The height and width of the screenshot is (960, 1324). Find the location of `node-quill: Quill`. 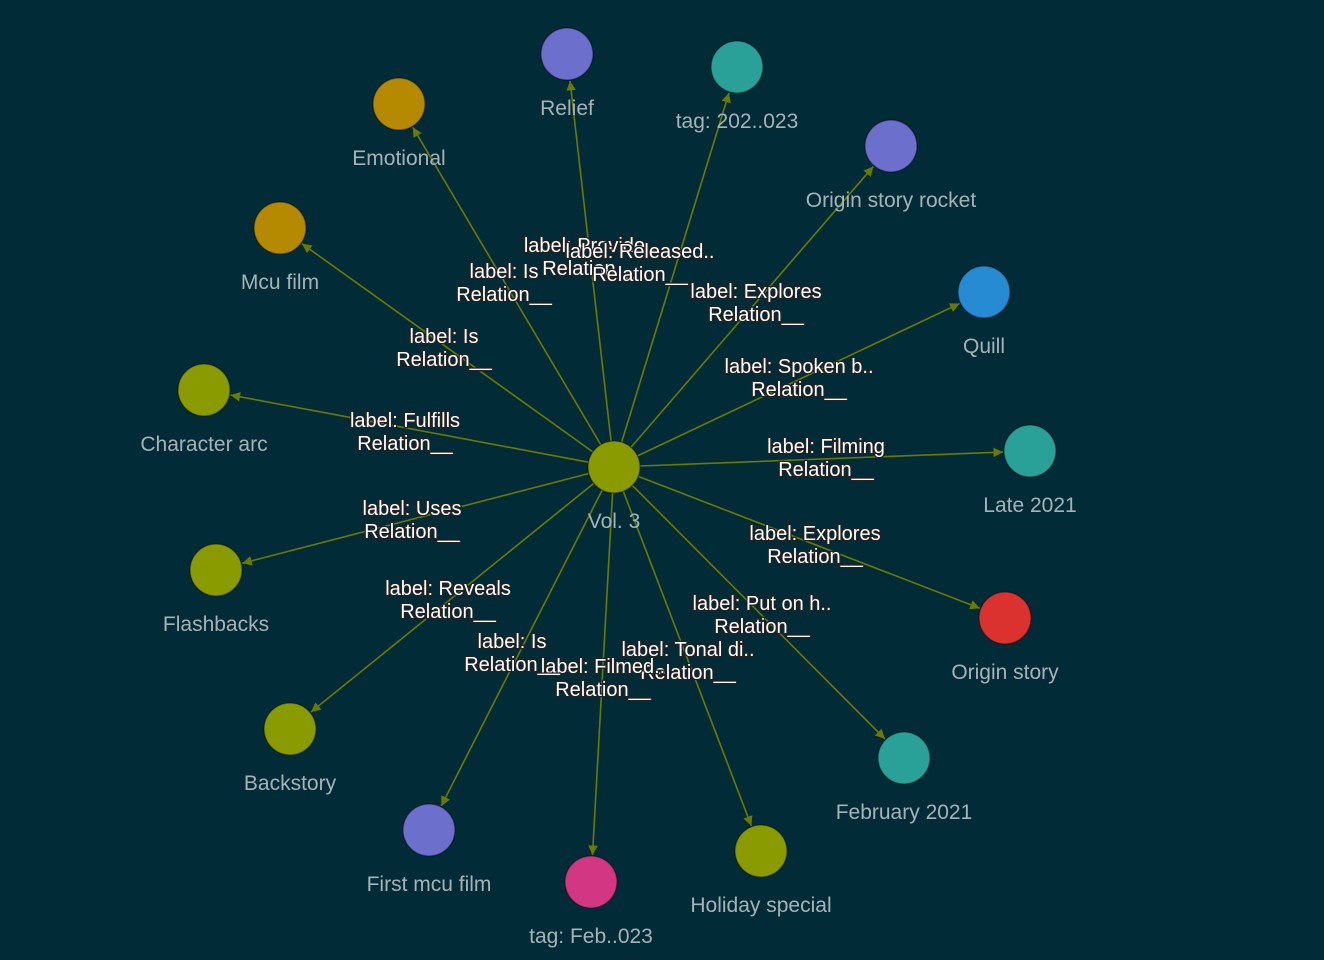

node-quill: Quill is located at coordinates (984, 311).